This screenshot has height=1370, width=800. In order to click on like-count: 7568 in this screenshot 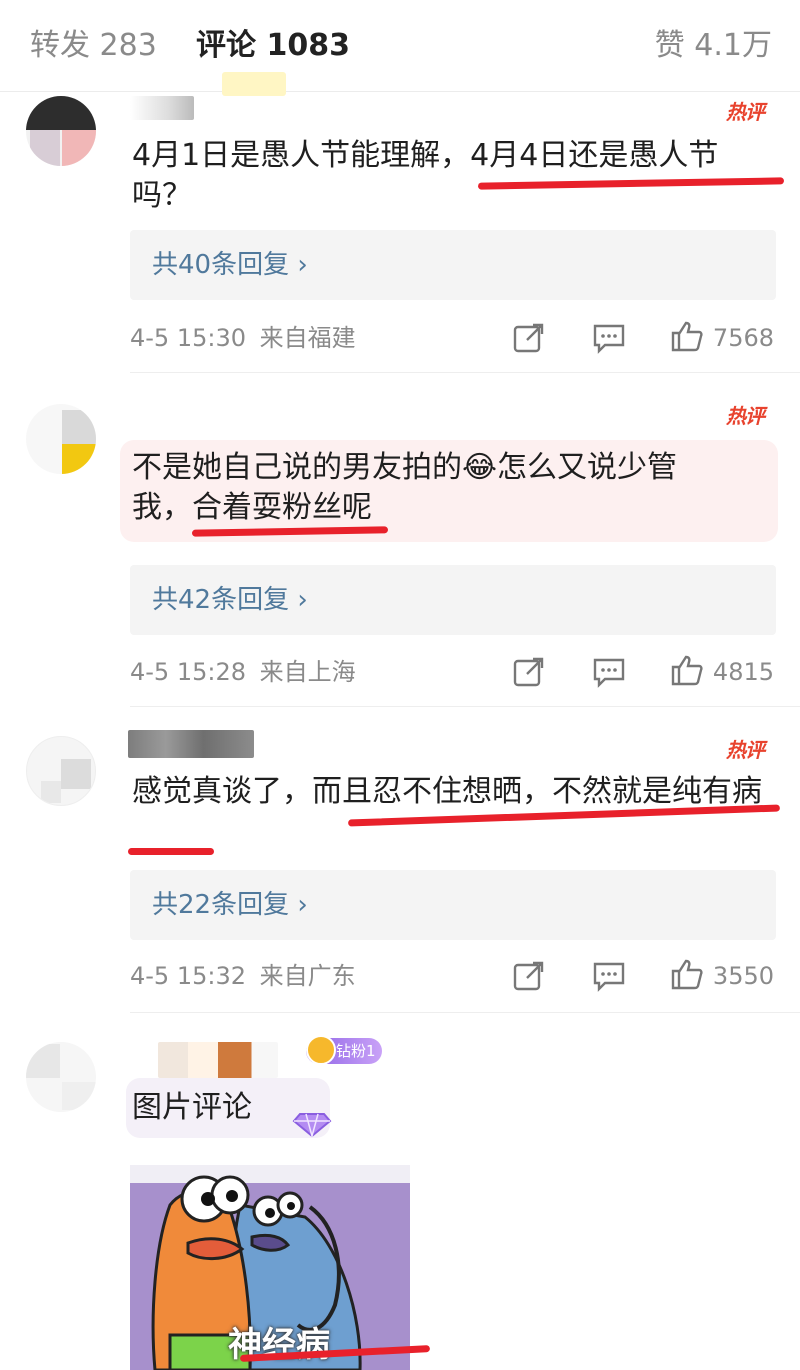, I will do `click(743, 338)`.